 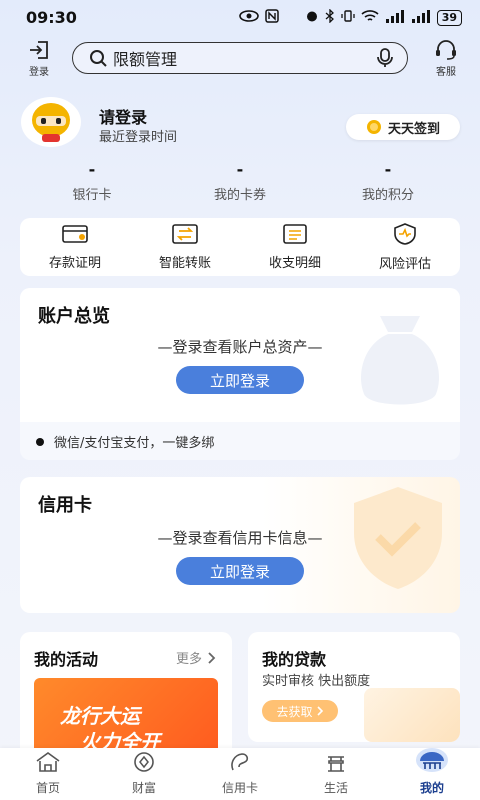 What do you see at coordinates (138, 137) in the screenshot?
I see `last-login-time: 最近登录时间` at bounding box center [138, 137].